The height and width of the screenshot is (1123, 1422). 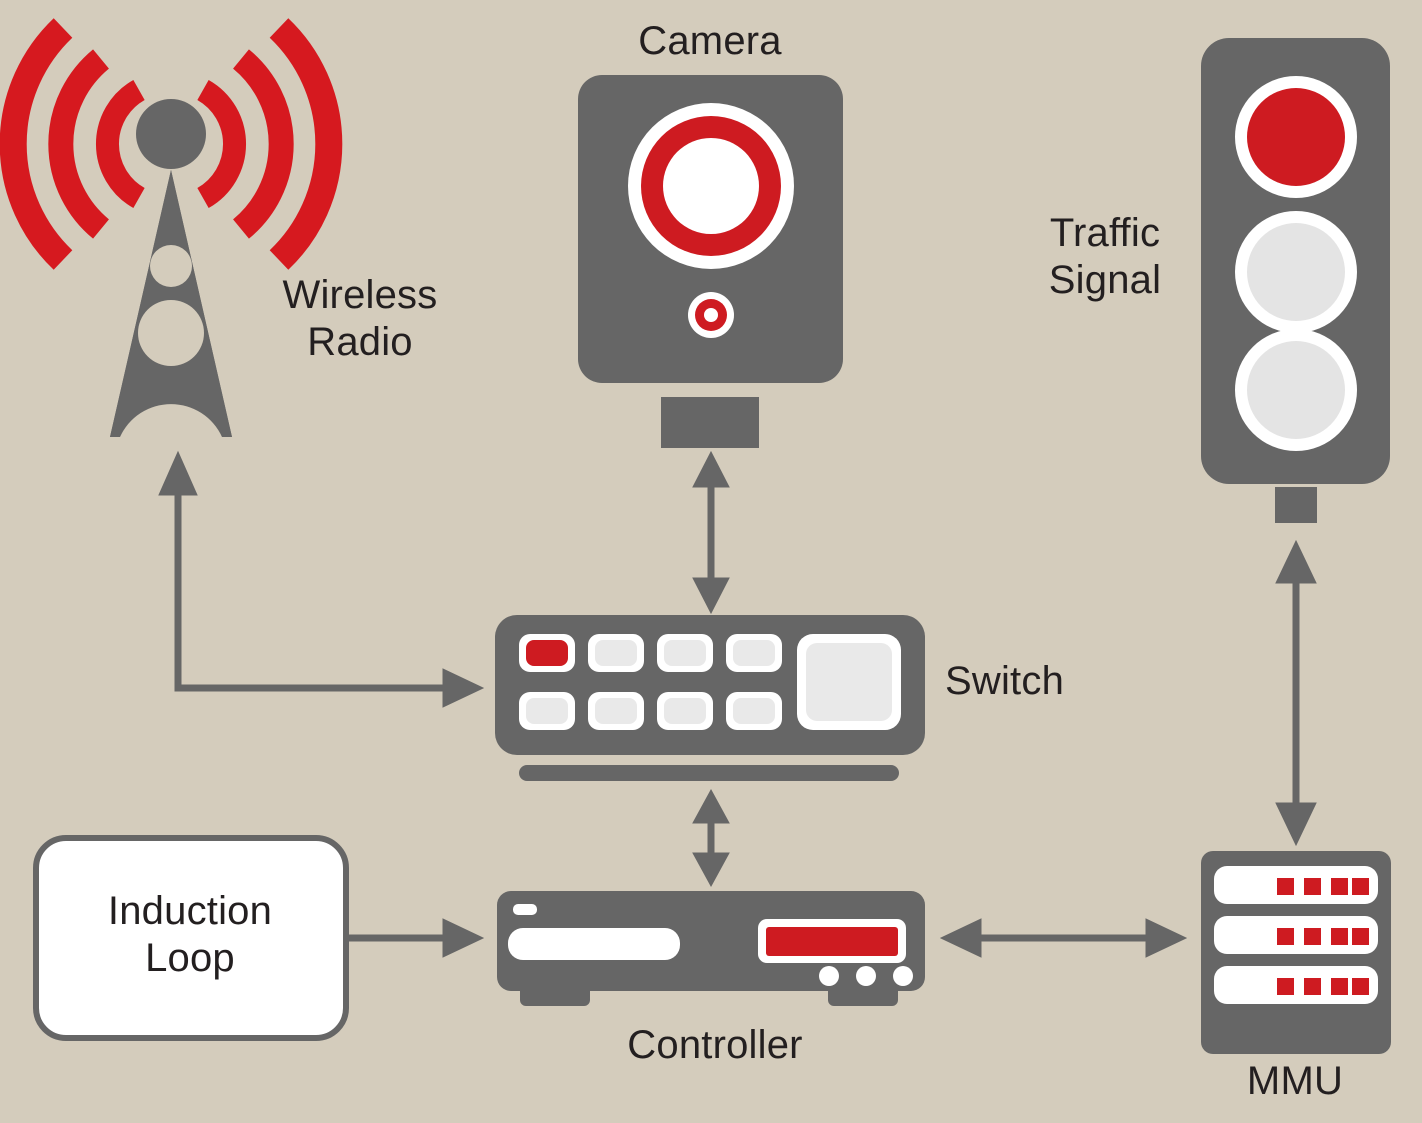 What do you see at coordinates (190, 935) in the screenshot?
I see `label-induction-loop: Induction Loop` at bounding box center [190, 935].